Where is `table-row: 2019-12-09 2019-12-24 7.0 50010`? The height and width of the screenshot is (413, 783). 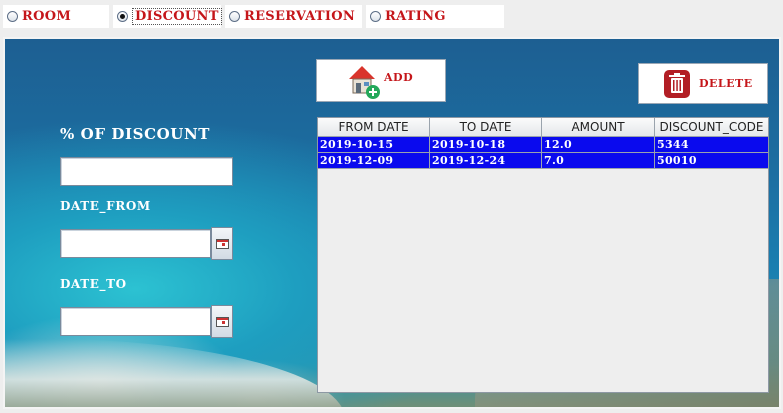
table-row: 2019-12-09 2019-12-24 7.0 50010 is located at coordinates (543, 161).